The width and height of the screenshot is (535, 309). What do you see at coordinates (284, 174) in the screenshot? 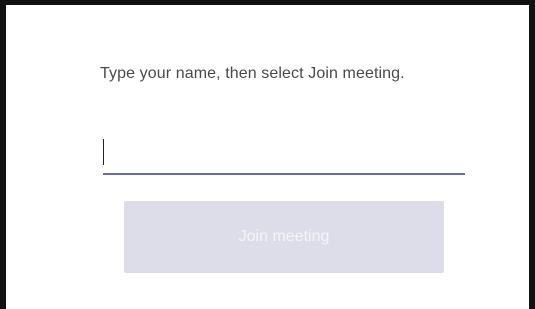
I see `input-underline` at bounding box center [284, 174].